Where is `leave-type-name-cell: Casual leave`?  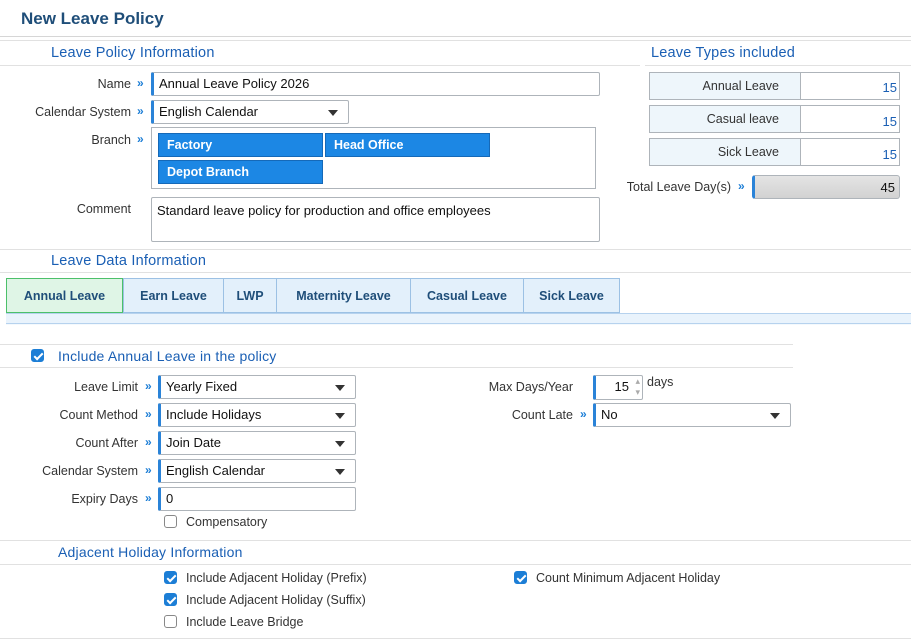
leave-type-name-cell: Casual leave is located at coordinates (725, 119).